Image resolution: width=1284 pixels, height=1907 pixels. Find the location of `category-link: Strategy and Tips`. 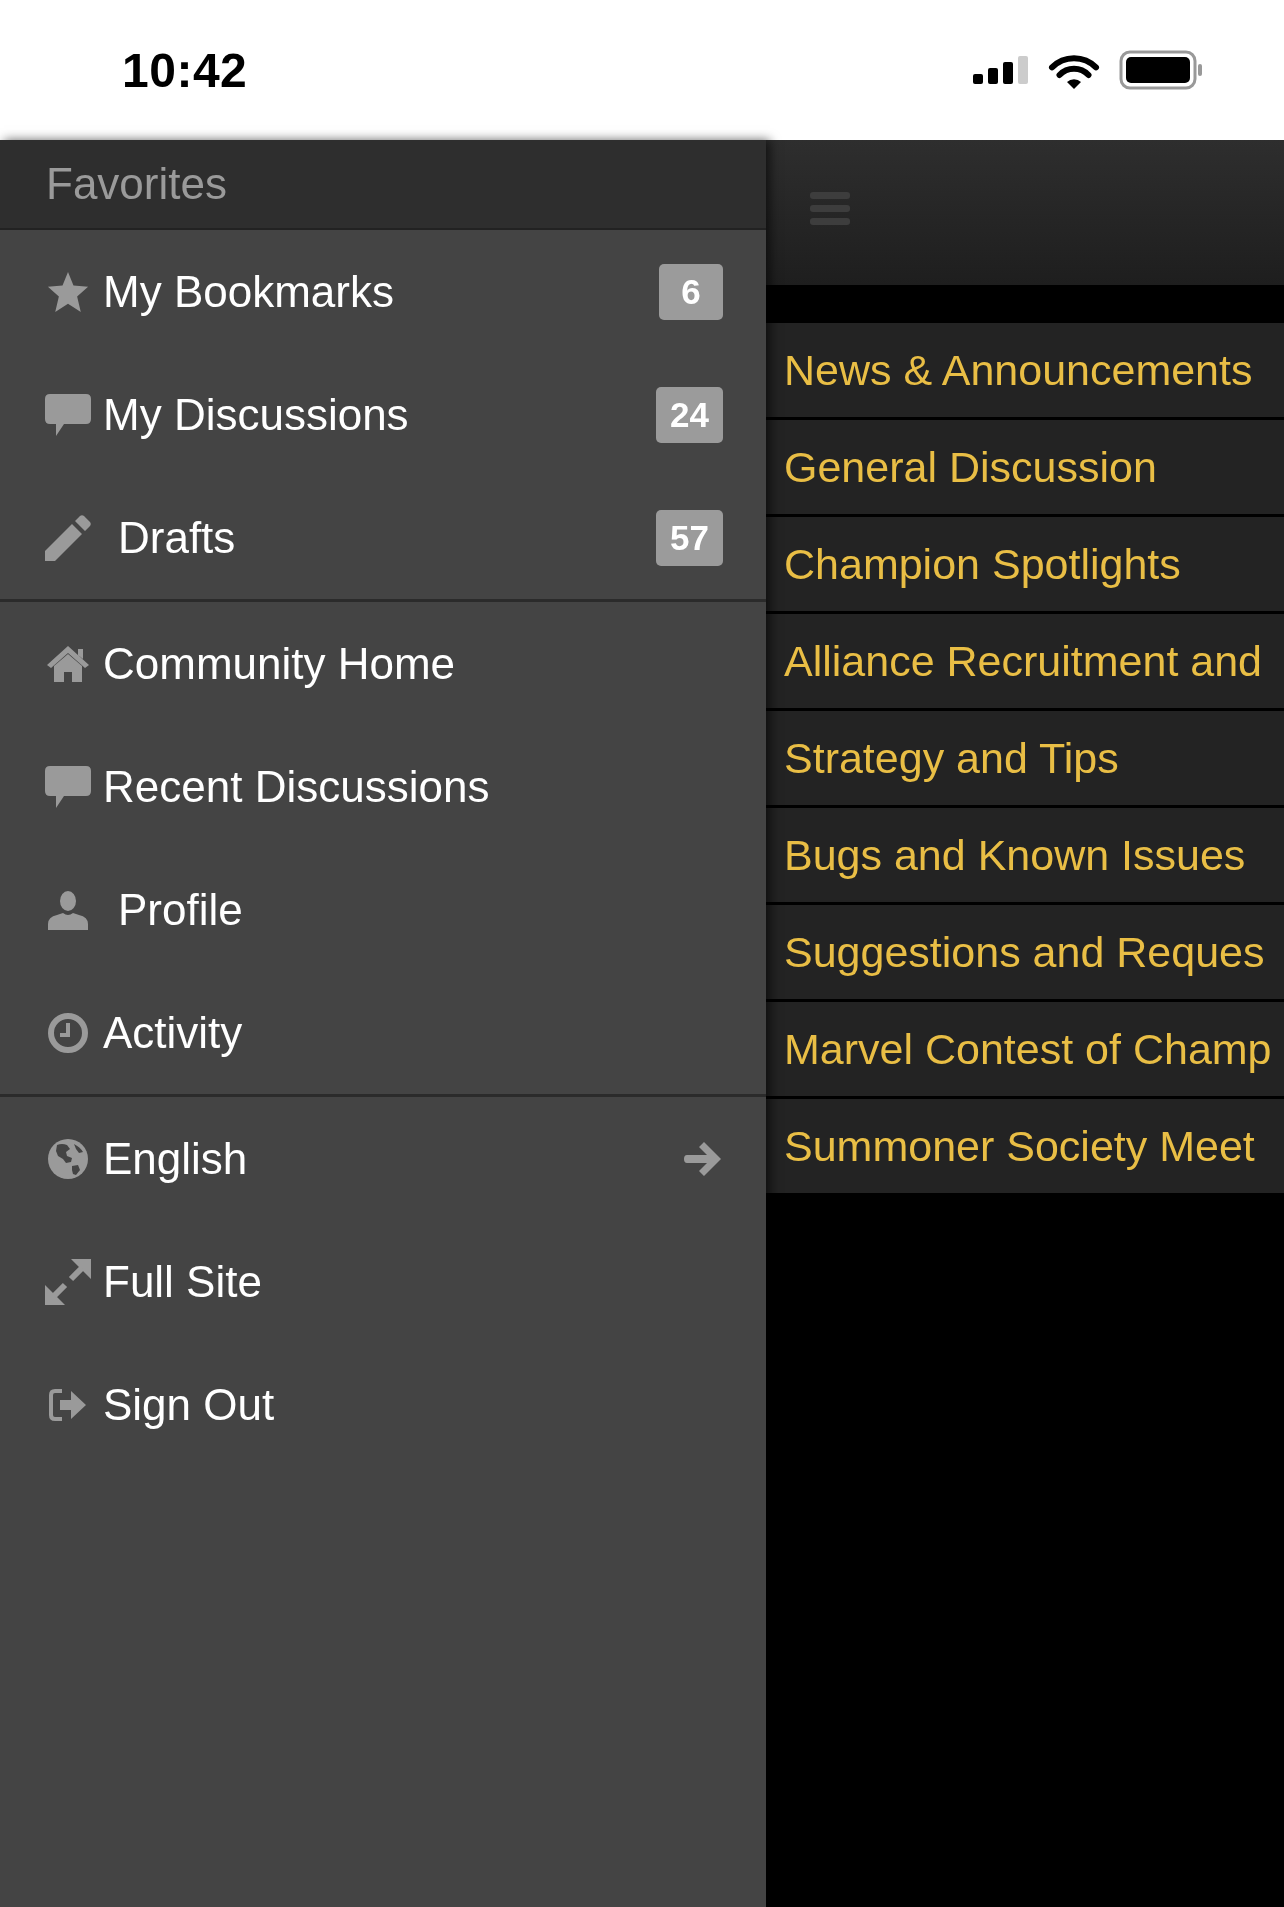

category-link: Strategy and Tips is located at coordinates (1025, 759).